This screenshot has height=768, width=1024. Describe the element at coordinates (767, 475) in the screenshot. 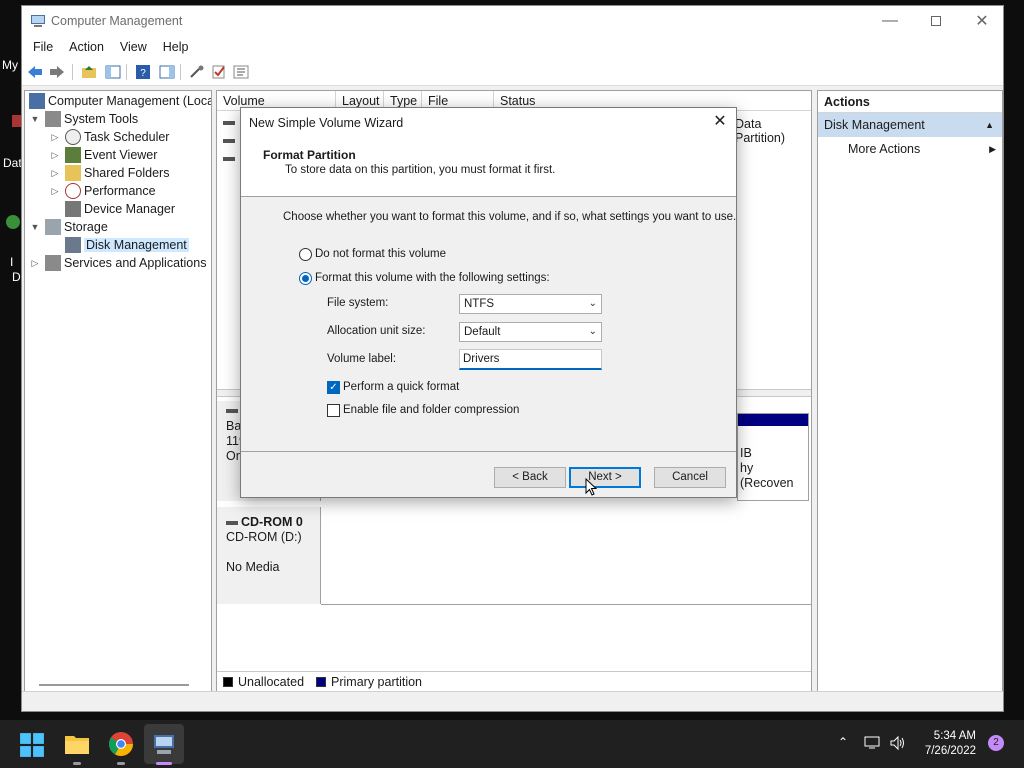

I see `partition-status: hy (Recoven` at that location.